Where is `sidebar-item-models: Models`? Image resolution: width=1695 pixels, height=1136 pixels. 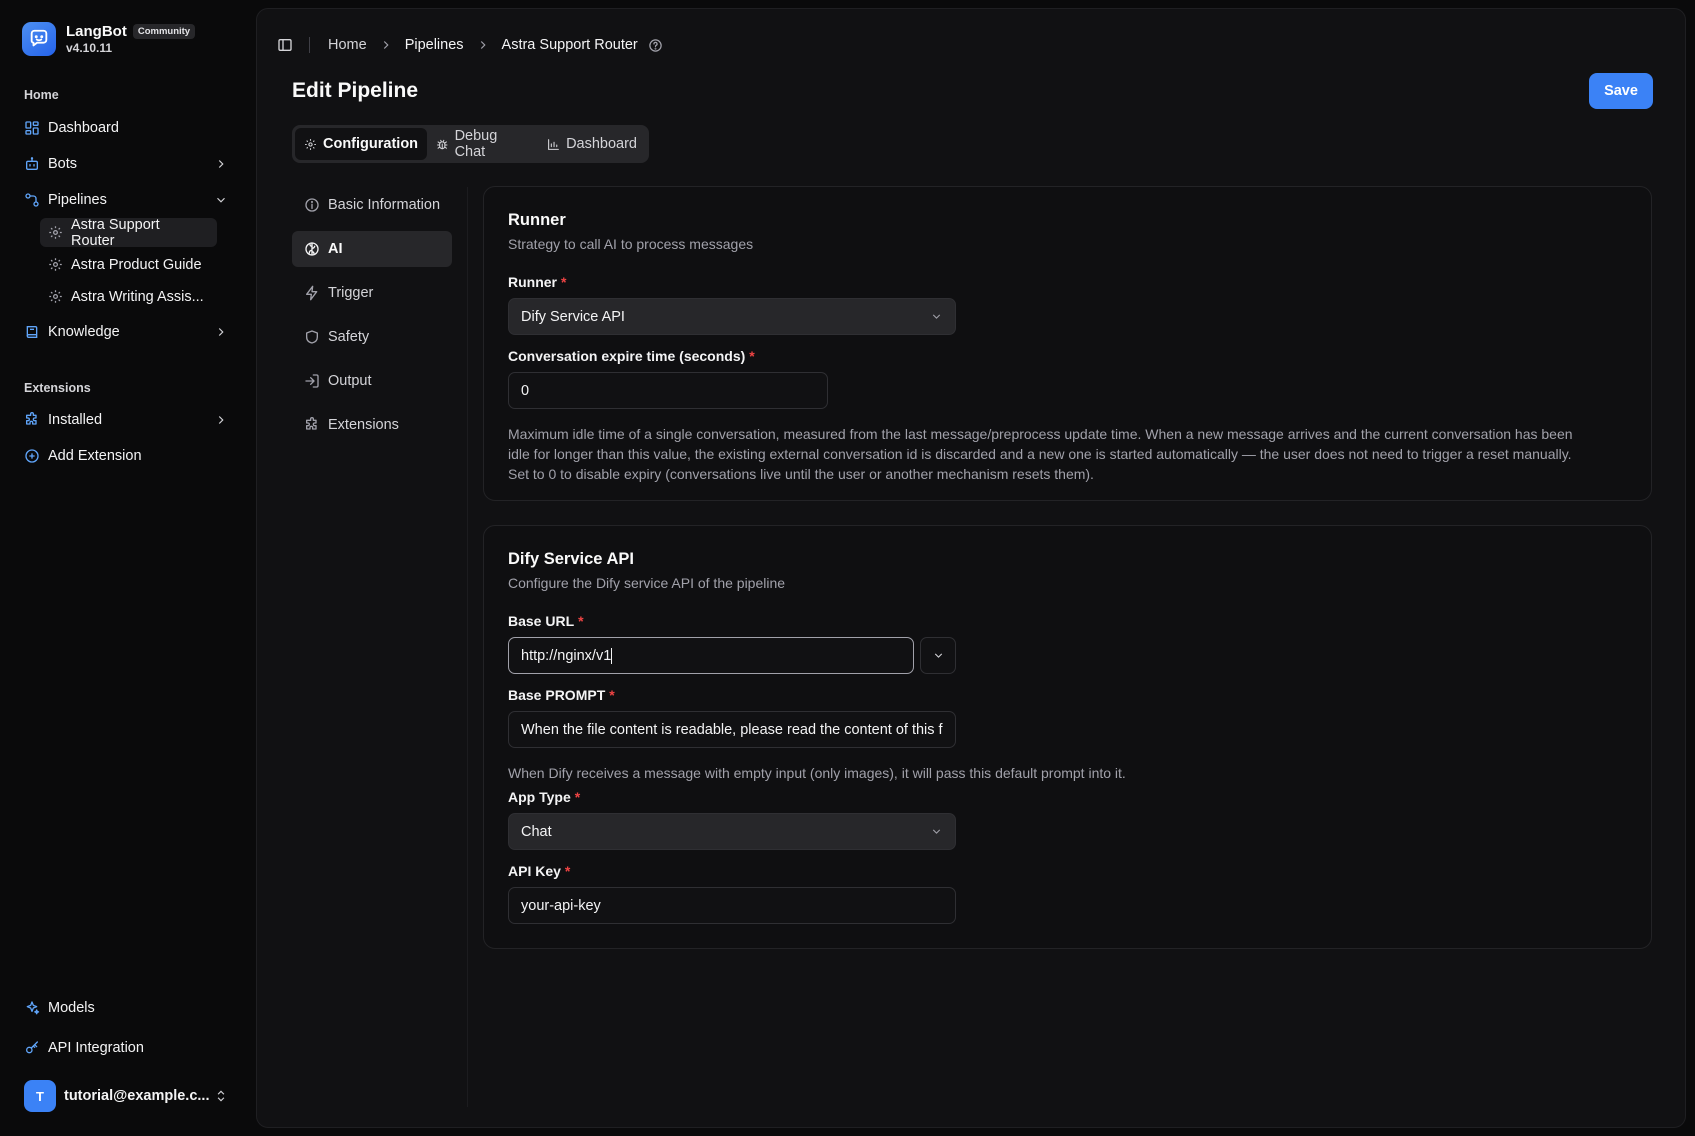 sidebar-item-models: Models is located at coordinates (127, 1008).